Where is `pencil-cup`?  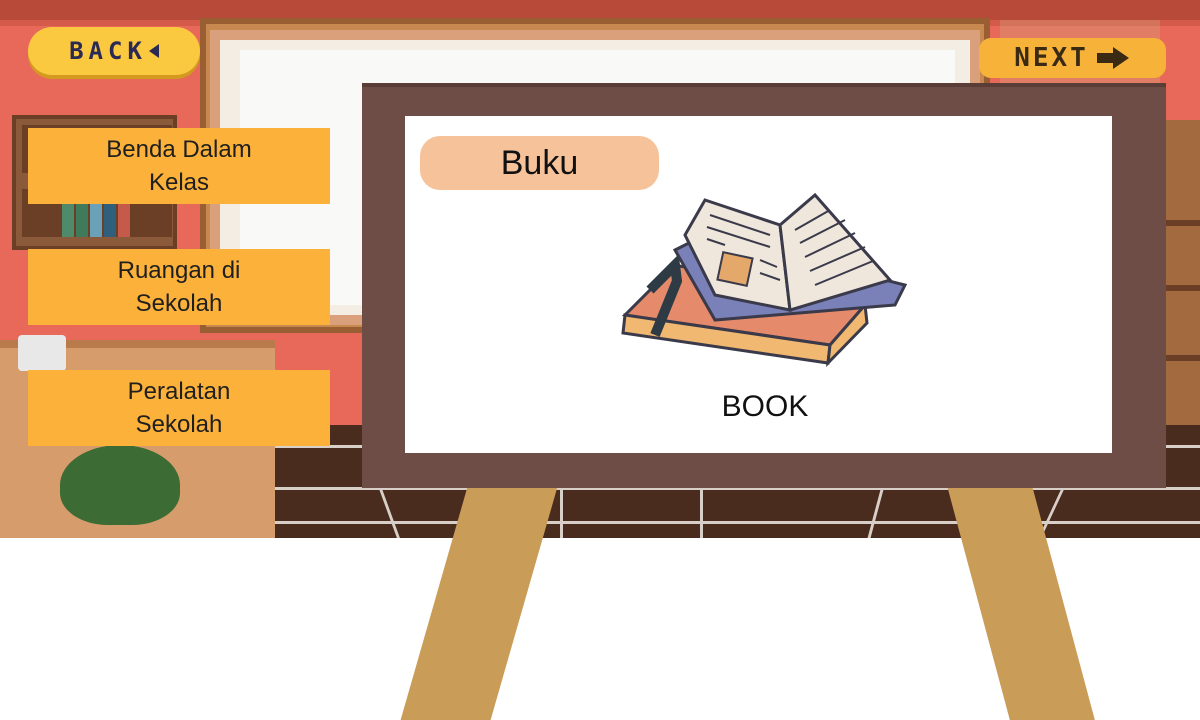 pencil-cup is located at coordinates (42, 353).